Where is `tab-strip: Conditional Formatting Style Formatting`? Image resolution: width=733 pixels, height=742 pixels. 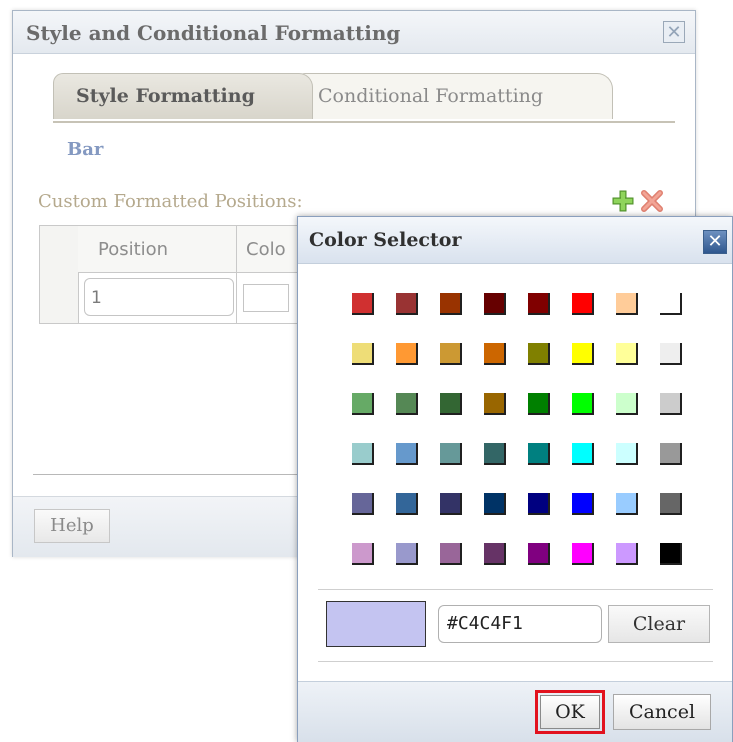
tab-strip: Conditional Formatting Style Formatting is located at coordinates (364, 97).